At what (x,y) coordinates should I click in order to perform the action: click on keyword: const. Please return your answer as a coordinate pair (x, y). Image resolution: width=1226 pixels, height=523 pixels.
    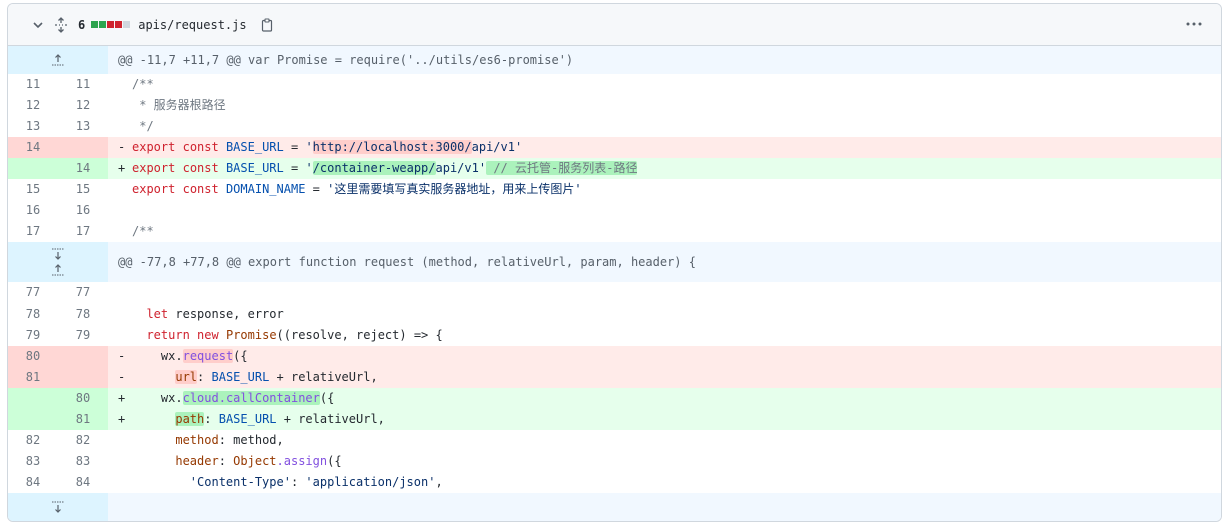
    Looking at the image, I should click on (200, 189).